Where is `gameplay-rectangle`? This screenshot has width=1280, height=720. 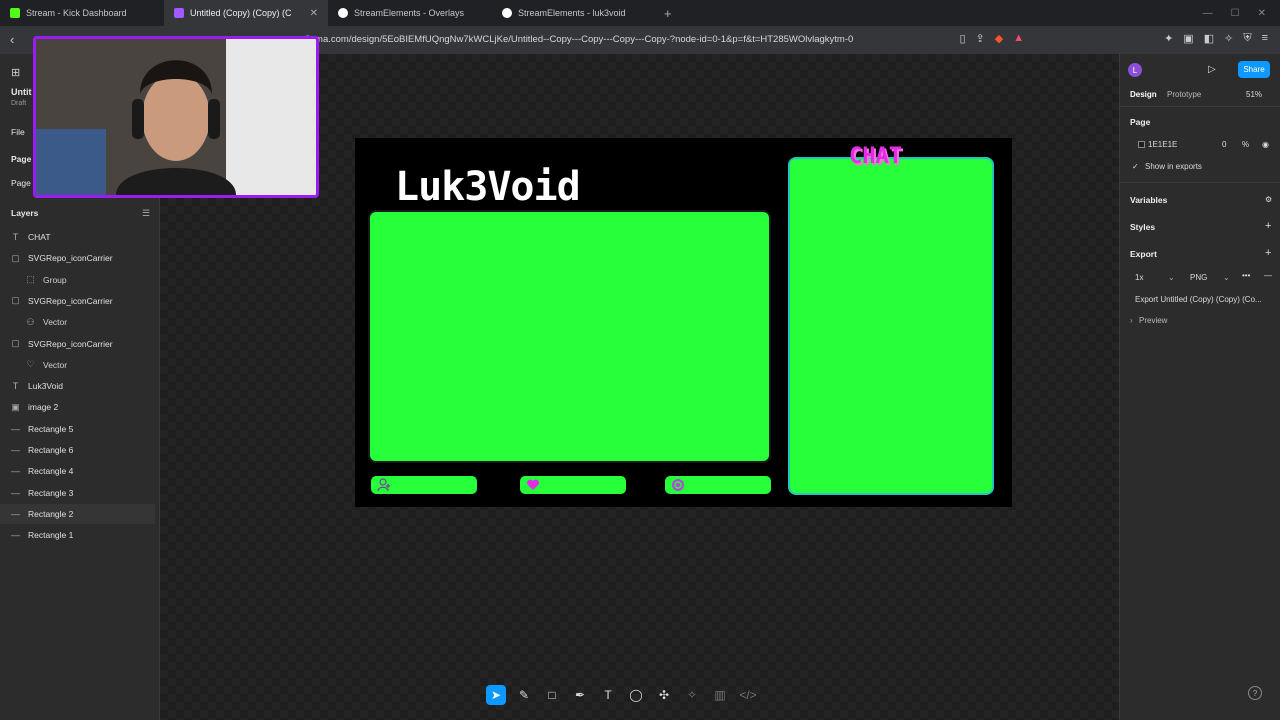 gameplay-rectangle is located at coordinates (569, 336).